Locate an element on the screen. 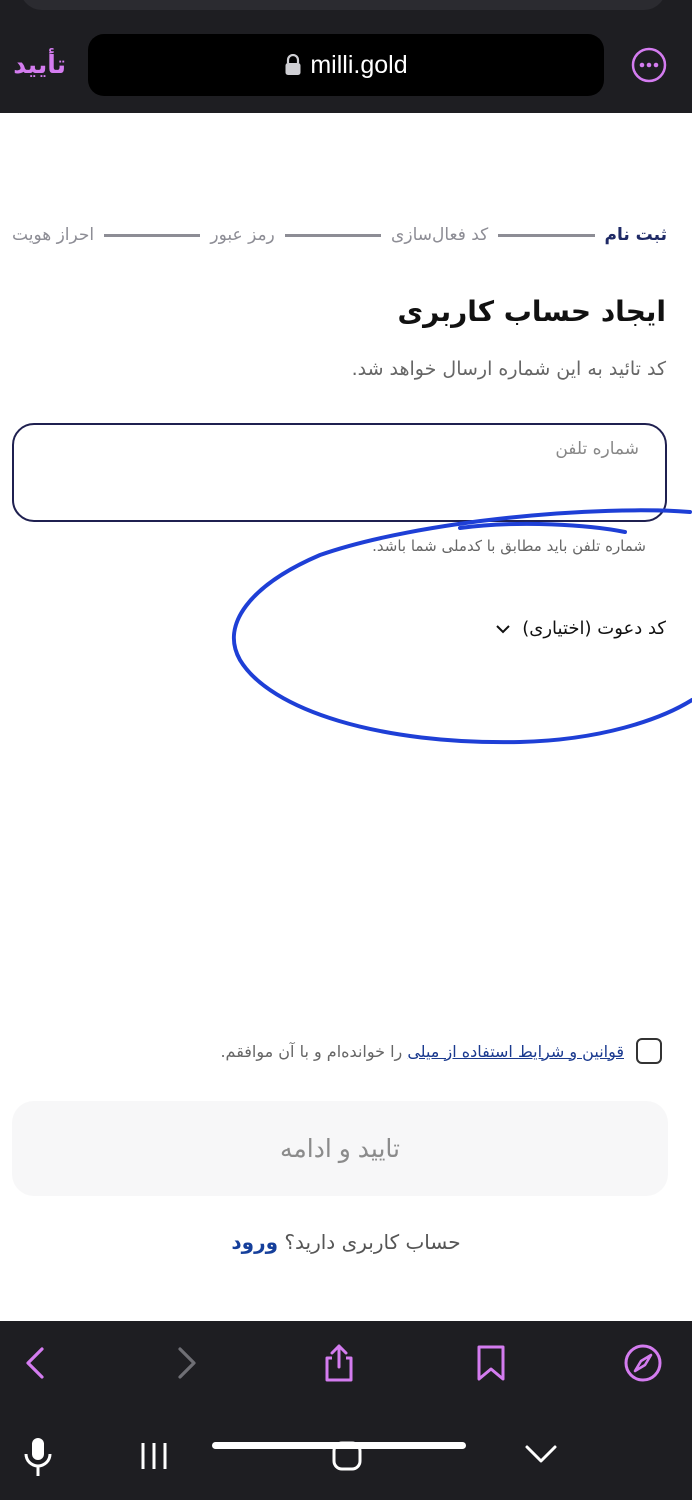 The height and width of the screenshot is (1500, 692). compass-icon is located at coordinates (643, 1363).